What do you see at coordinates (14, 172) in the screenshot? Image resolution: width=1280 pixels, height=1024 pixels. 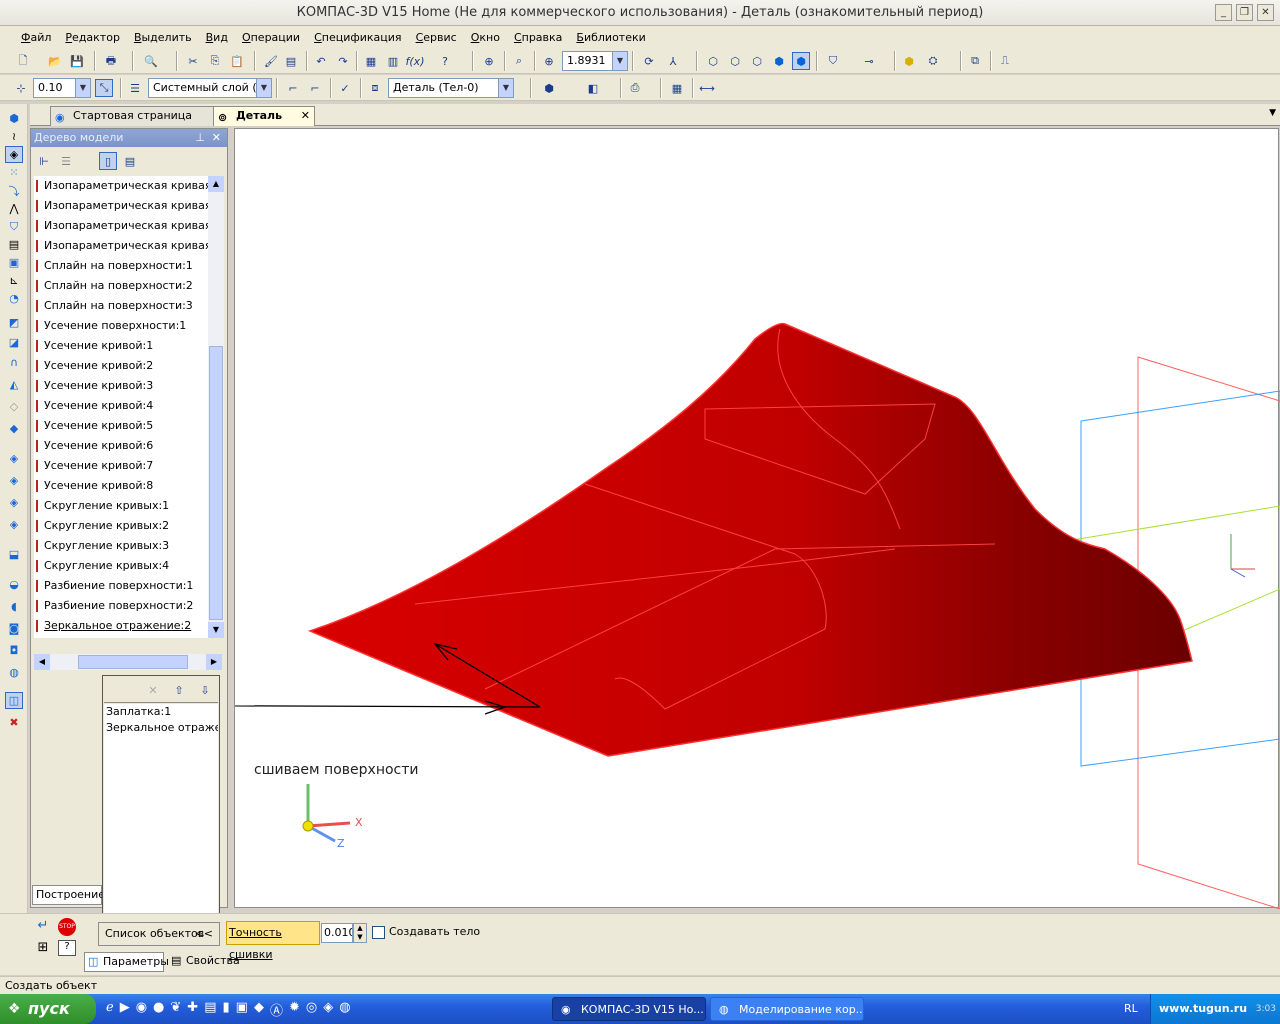 I see `points-icon: ⁙` at bounding box center [14, 172].